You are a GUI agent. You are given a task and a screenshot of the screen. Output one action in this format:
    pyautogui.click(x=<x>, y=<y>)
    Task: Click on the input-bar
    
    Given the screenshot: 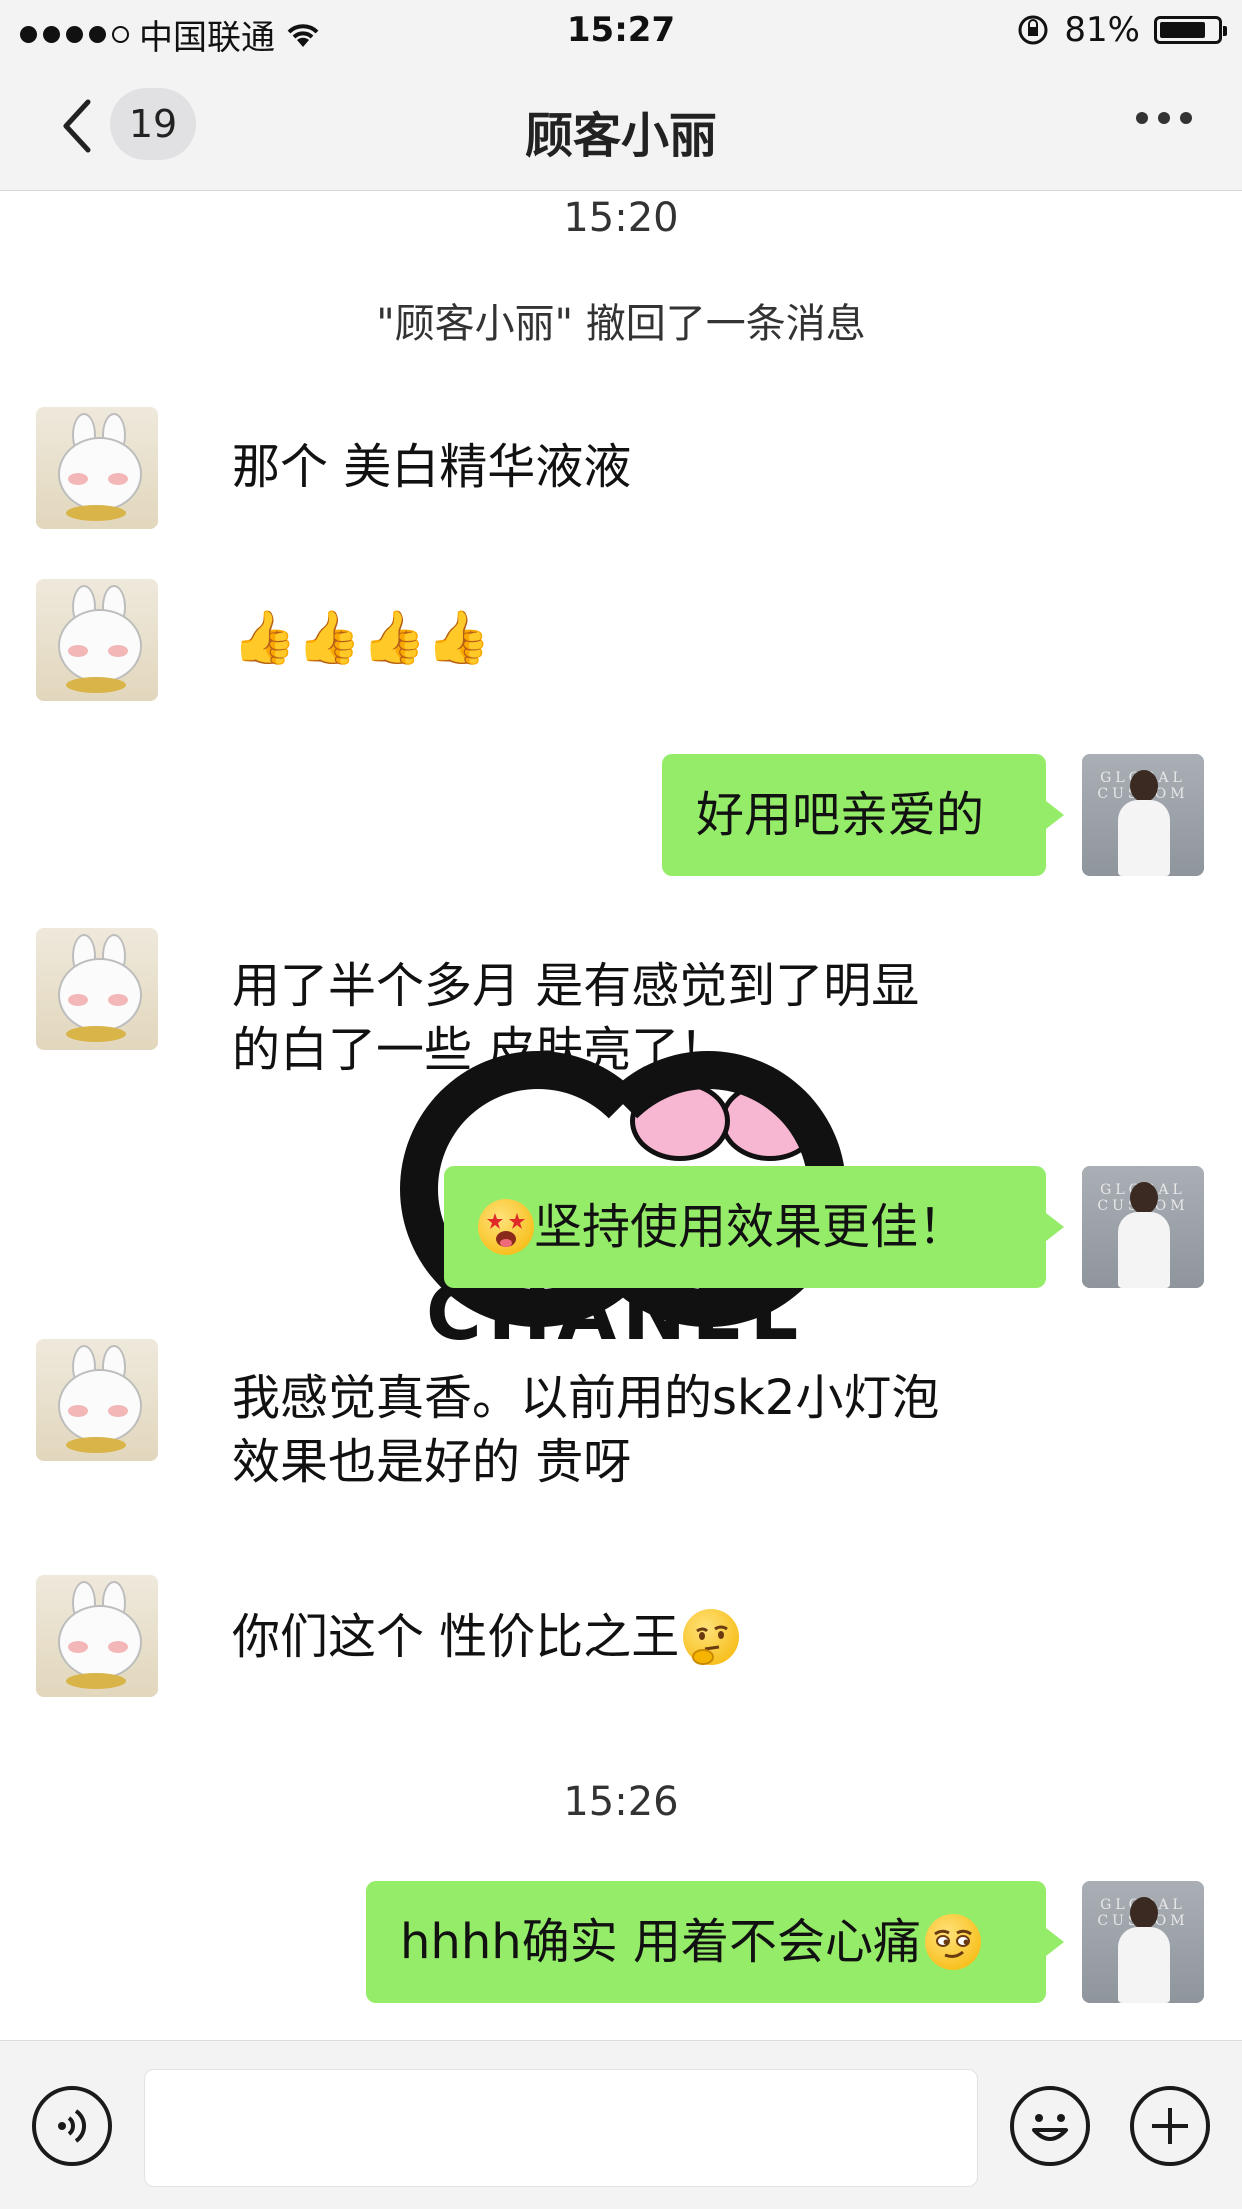 What is the action you would take?
    pyautogui.click(x=621, y=2124)
    